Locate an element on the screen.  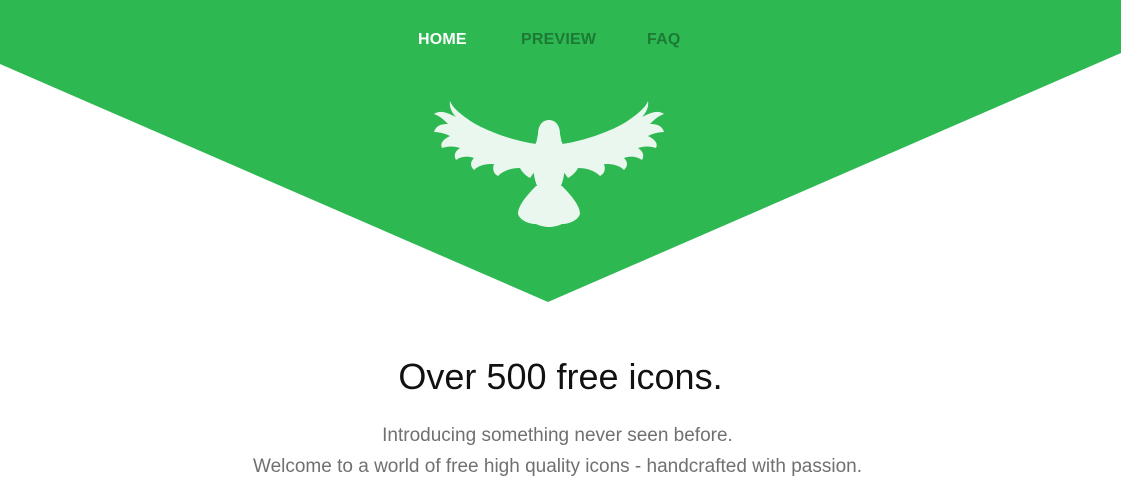
subtitle-line-1: Introducing something never seen before. is located at coordinates (557, 435).